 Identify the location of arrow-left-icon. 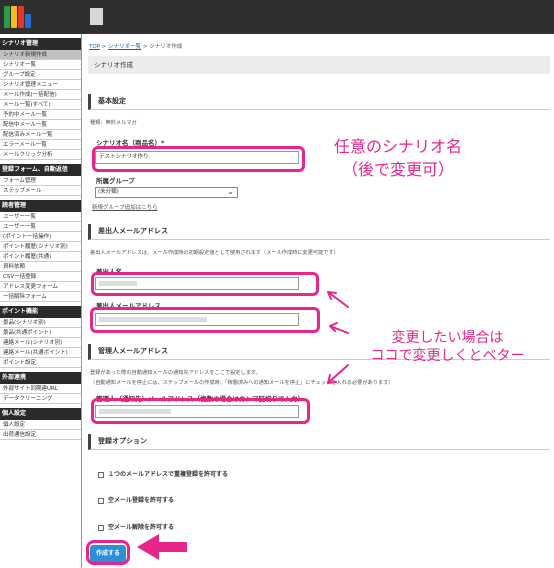
(162, 547).